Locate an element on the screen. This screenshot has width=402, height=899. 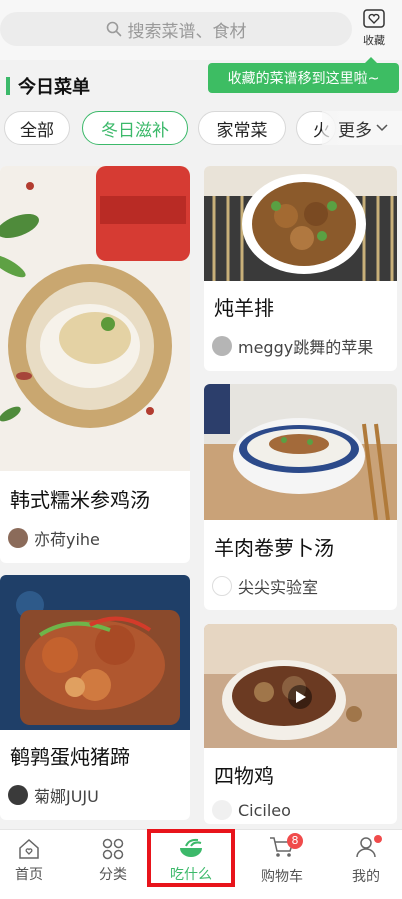
tooltip-text: 收藏的菜谱移到这里啦~ is located at coordinates (303, 79).